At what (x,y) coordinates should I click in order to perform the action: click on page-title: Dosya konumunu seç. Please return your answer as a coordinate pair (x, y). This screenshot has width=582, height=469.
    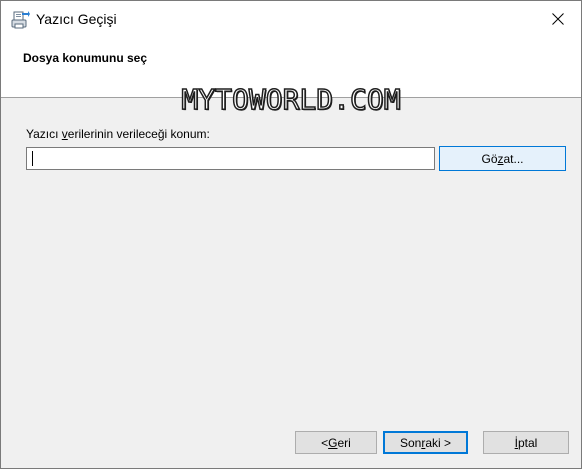
    Looking at the image, I should click on (85, 58).